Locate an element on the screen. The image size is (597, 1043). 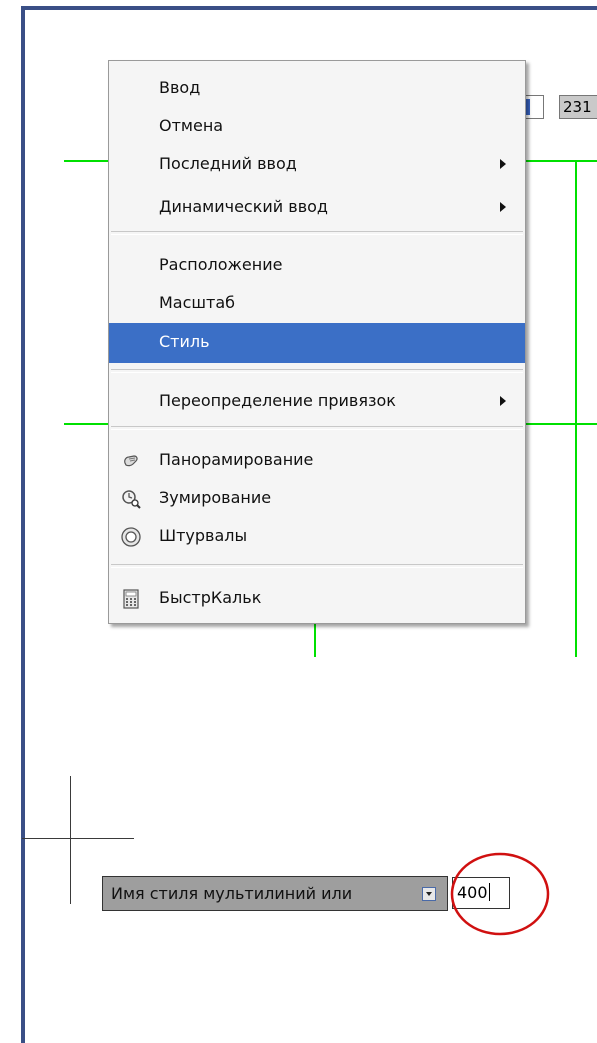
menu-item-dynamic-input: Динамический ввод is located at coordinates (317, 208).